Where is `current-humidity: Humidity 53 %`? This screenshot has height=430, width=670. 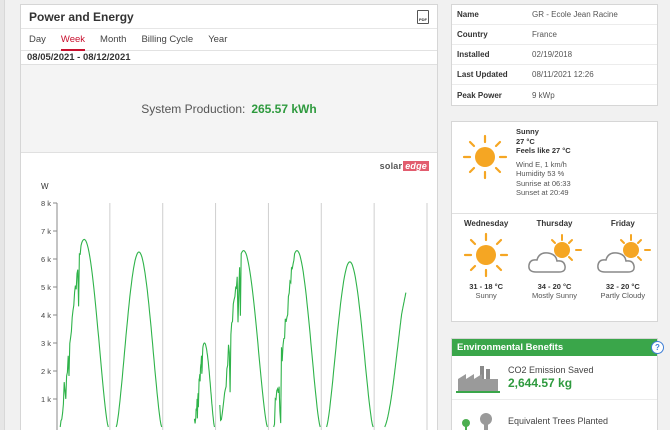
current-humidity: Humidity 53 % is located at coordinates (540, 173).